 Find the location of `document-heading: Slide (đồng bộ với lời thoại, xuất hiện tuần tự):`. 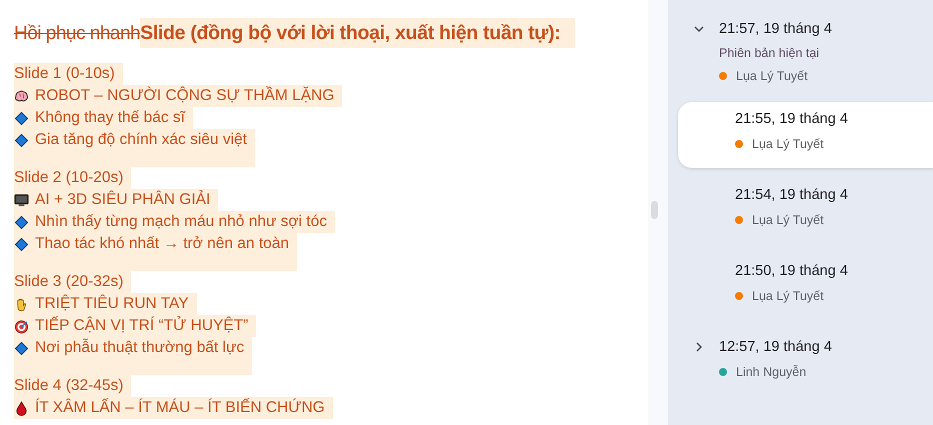

document-heading: Slide (đồng bộ với lời thoại, xuất hiện tuần tự): is located at coordinates (357, 33).